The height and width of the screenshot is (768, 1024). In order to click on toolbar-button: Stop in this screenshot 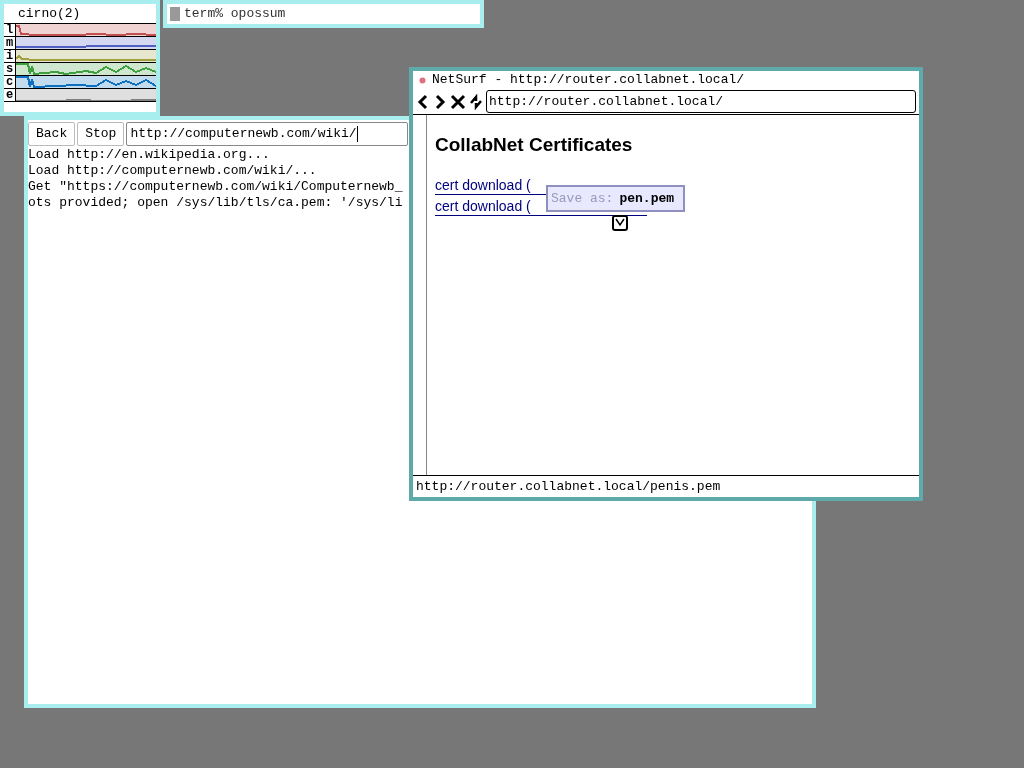, I will do `click(101, 134)`.